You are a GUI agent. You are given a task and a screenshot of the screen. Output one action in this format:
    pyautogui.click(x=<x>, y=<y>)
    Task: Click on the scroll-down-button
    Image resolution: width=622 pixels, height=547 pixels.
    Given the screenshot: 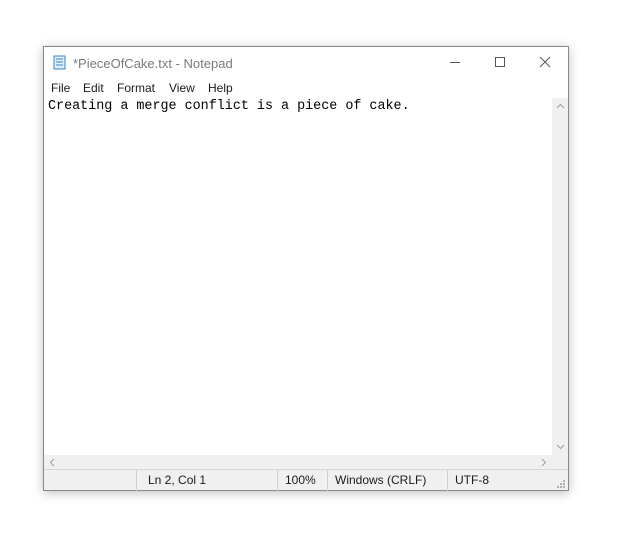 What is the action you would take?
    pyautogui.click(x=560, y=447)
    